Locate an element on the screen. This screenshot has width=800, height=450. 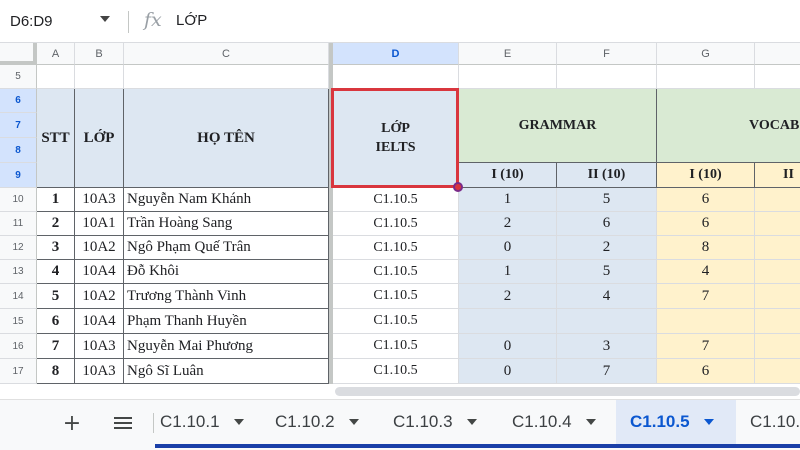
row-header-16: 16 is located at coordinates (18, 346).